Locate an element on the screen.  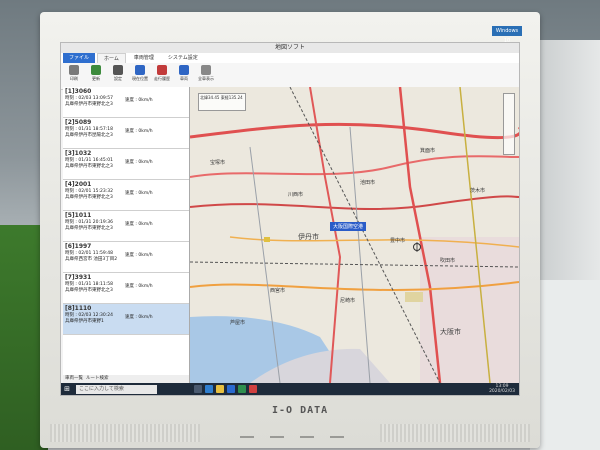
background-desk is located at coordinates (565, 365).